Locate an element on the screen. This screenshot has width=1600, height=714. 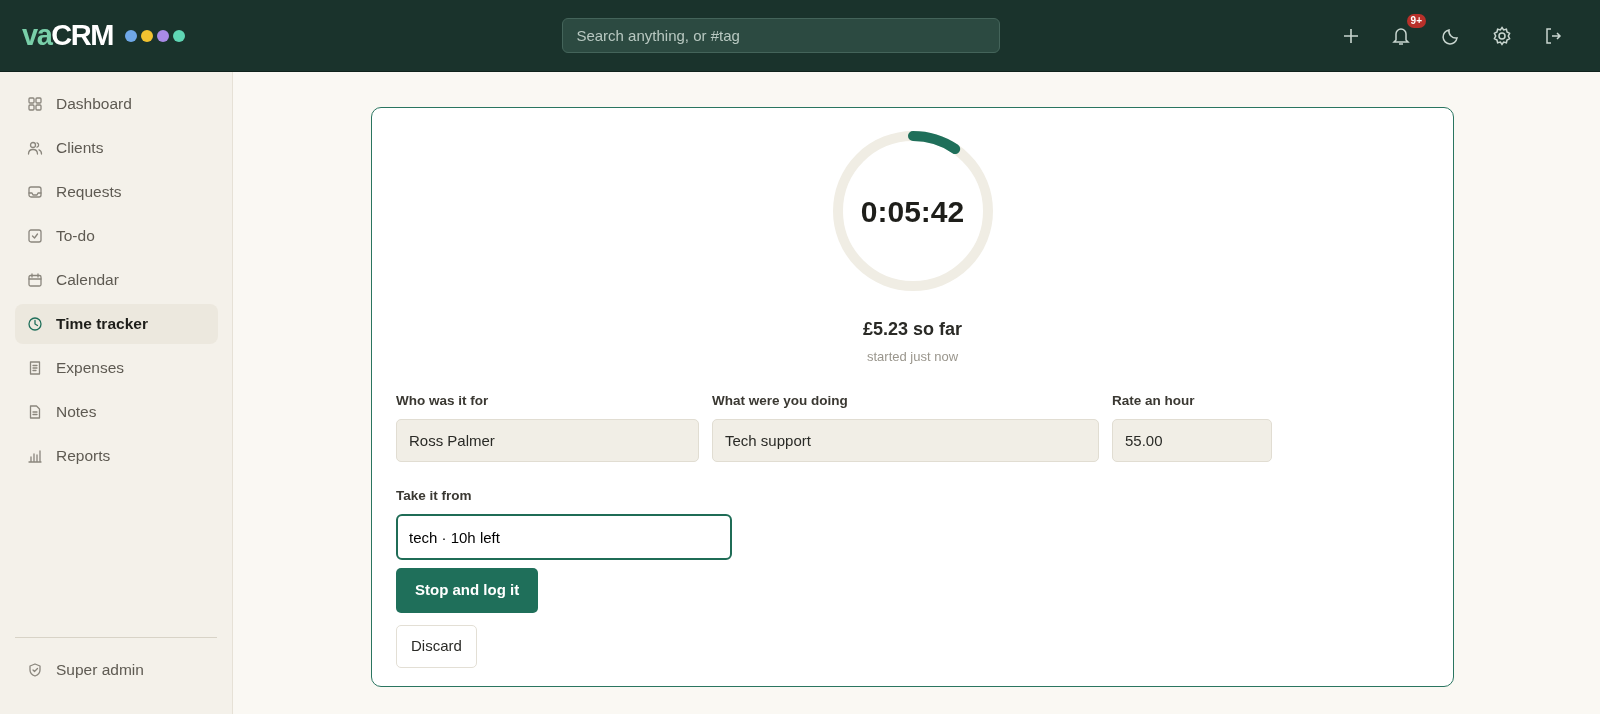
notification-badge: 9+ is located at coordinates (1416, 20).